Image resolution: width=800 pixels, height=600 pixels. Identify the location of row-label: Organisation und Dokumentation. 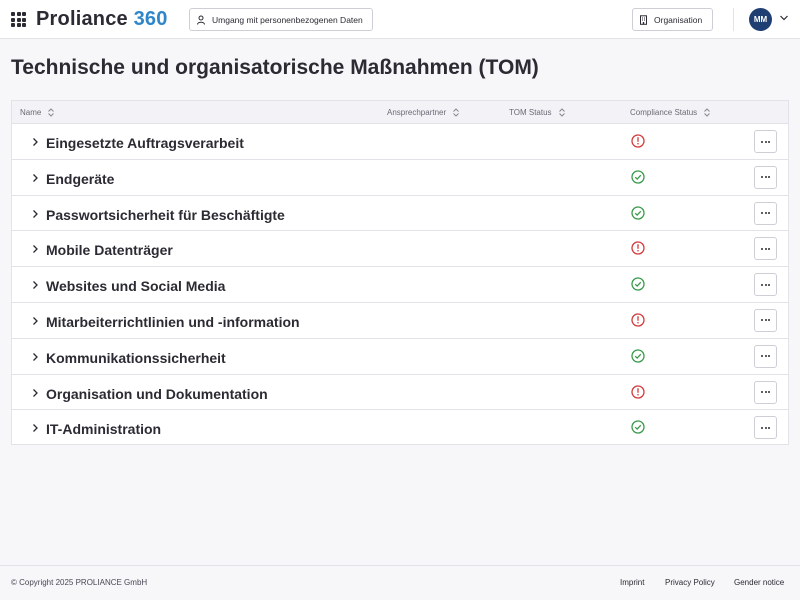
(157, 394).